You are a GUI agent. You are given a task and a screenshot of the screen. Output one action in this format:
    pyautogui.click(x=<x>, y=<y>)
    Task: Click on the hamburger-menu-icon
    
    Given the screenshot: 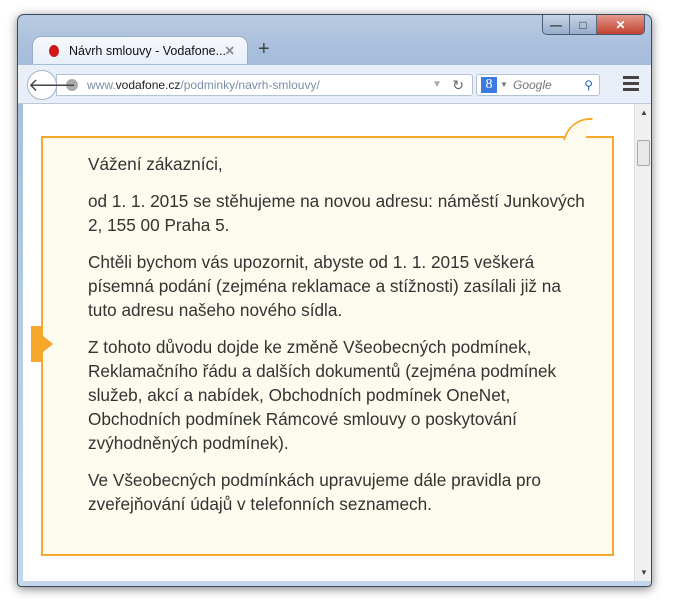 What is the action you would take?
    pyautogui.click(x=631, y=85)
    